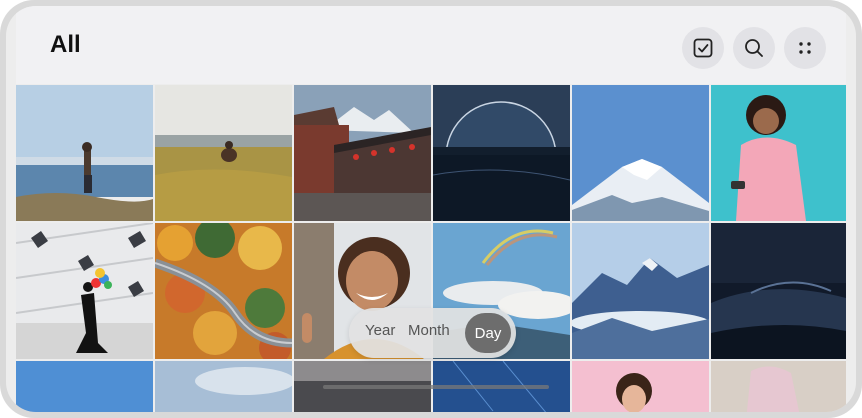 The image size is (862, 418). I want to click on more-button, so click(805, 48).